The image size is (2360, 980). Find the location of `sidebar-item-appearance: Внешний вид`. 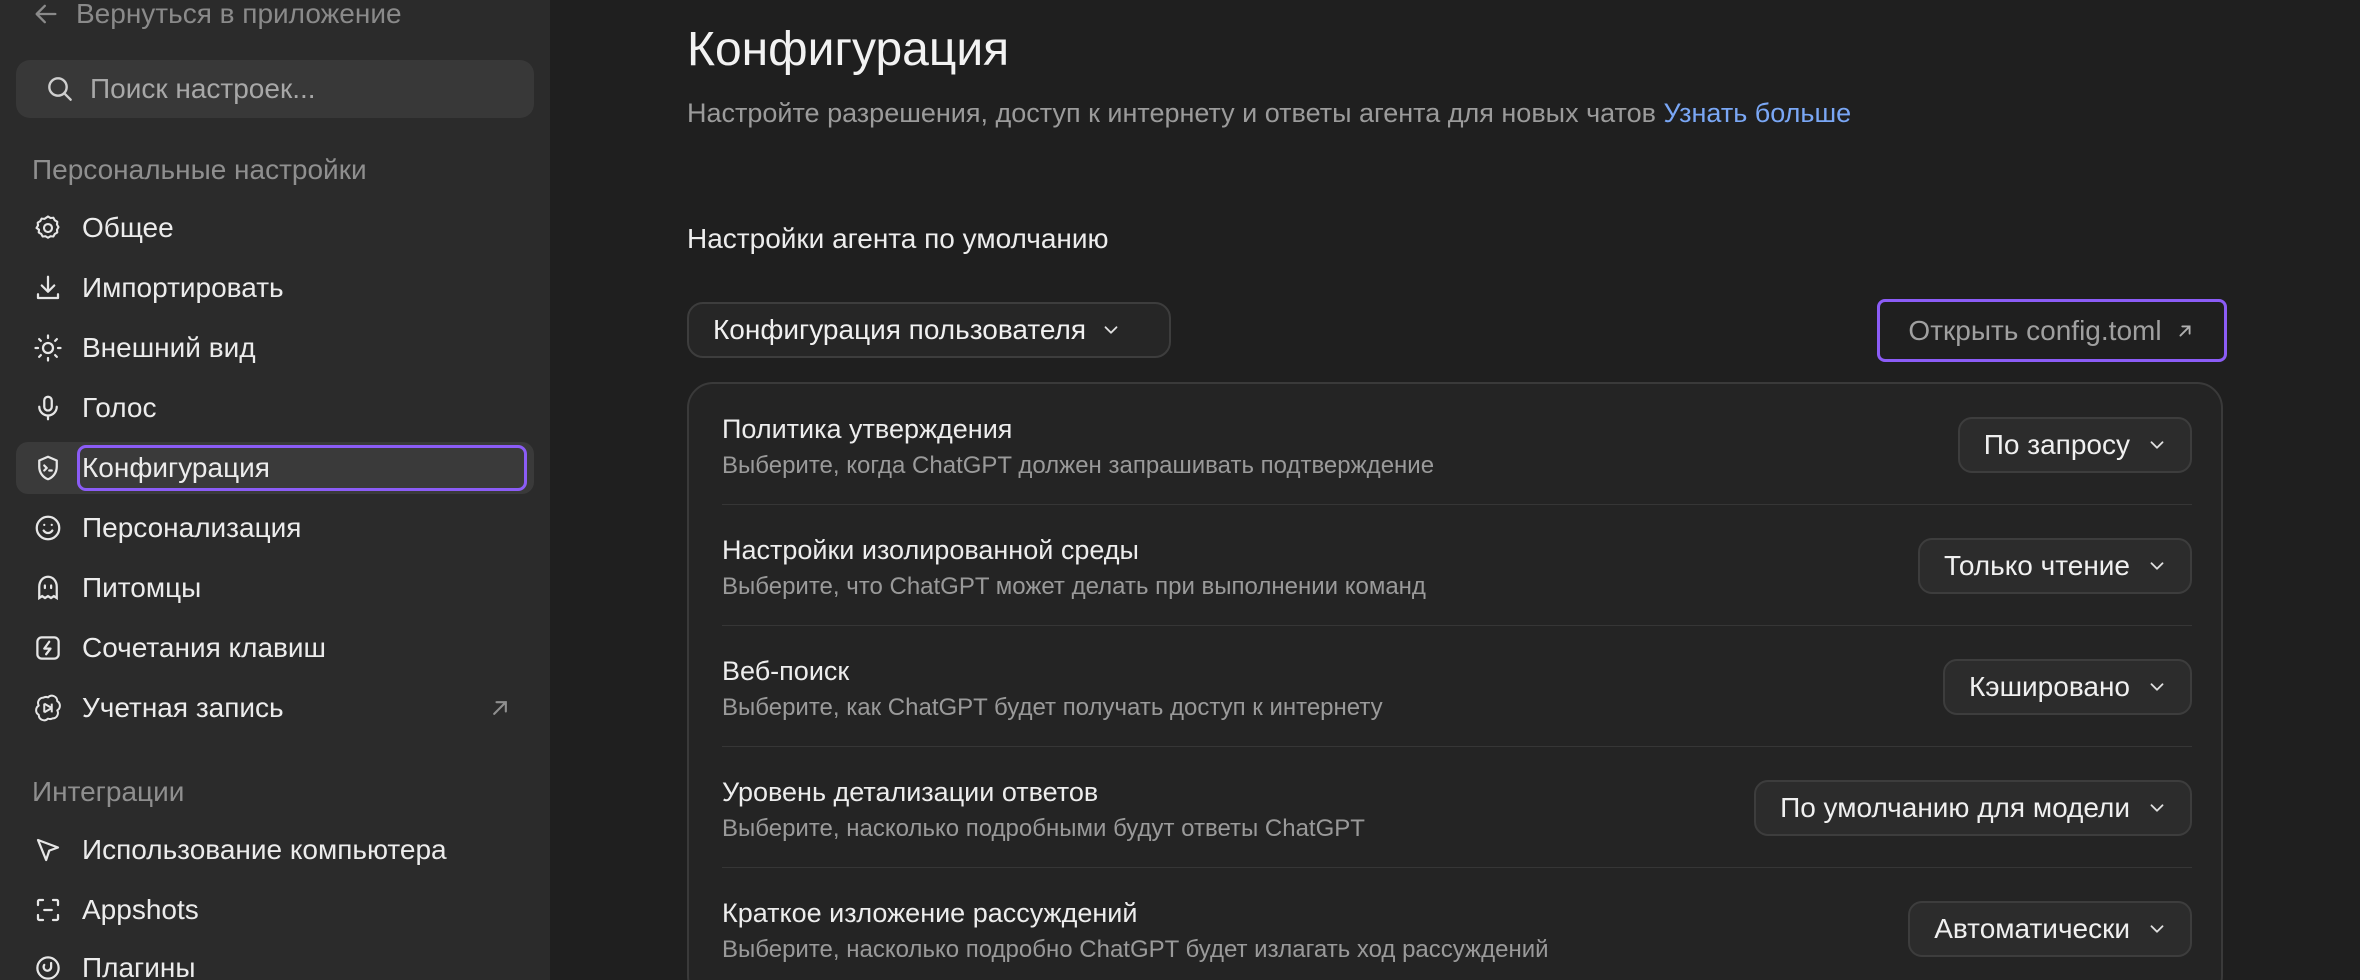

sidebar-item-appearance: Внешний вид is located at coordinates (275, 348).